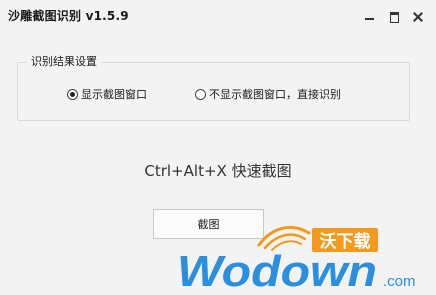 The width and height of the screenshot is (436, 295). I want to click on wodown-watermark-logo: 沃下载 Wodown .com, so click(296, 258).